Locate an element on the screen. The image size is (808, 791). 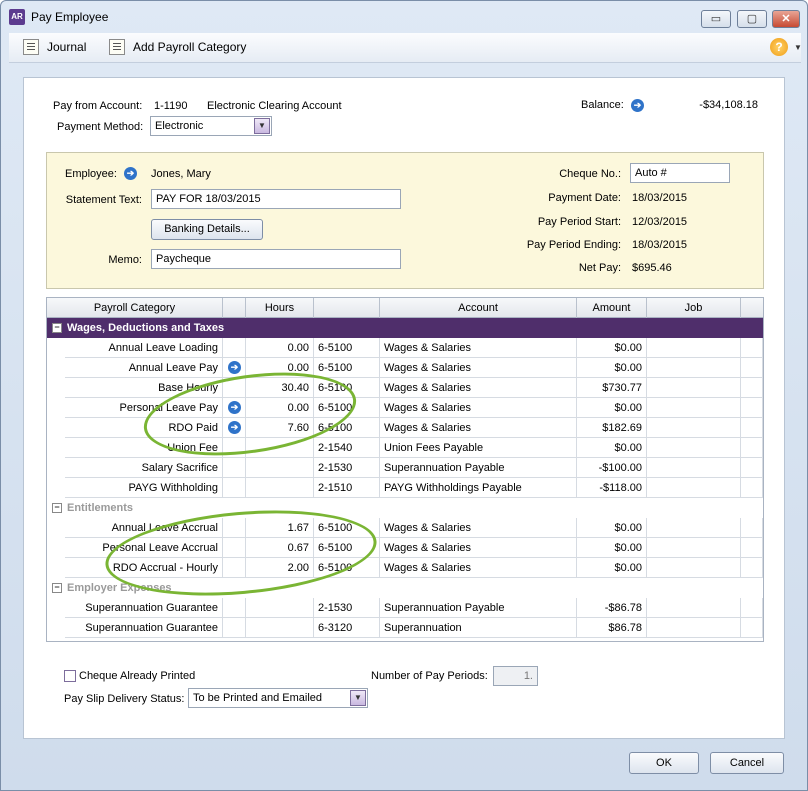
cell-amount: -$118.00 is located at coordinates (612, 488).